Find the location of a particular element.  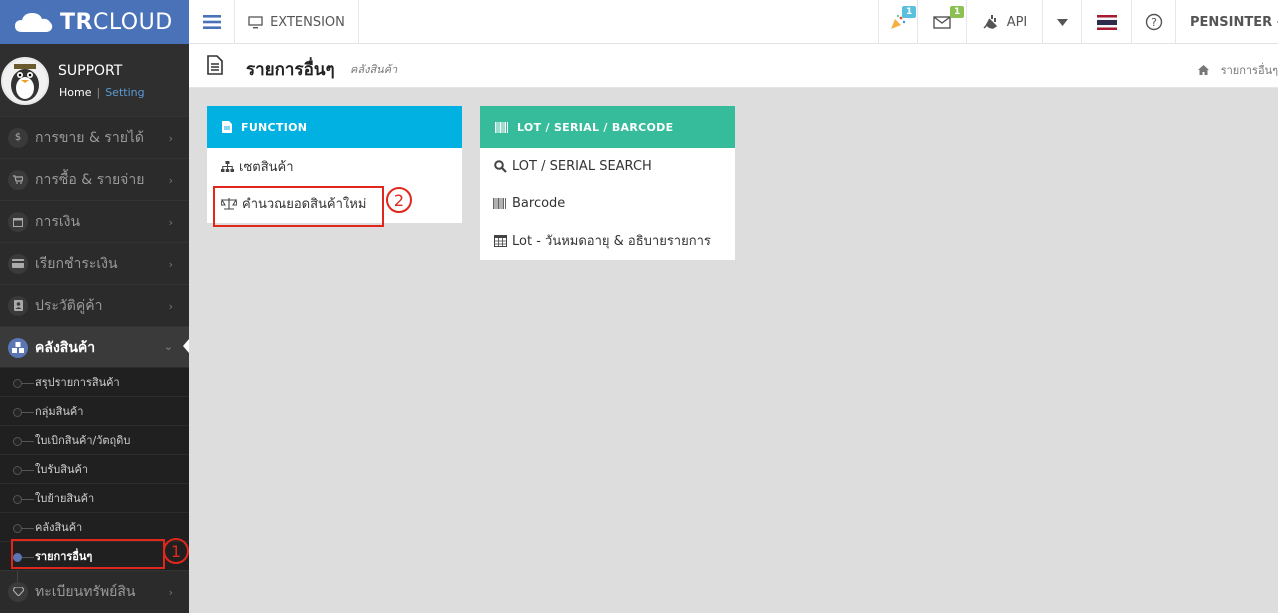

sidebar-item-warehouse: คลังสินค้า ⌄ is located at coordinates (94, 347).